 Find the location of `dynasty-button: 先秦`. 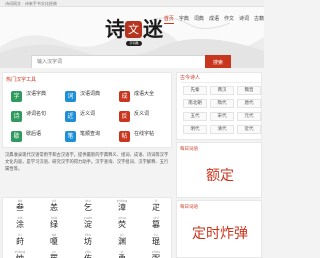

dynasty-button: 先秦 is located at coordinates (195, 90).